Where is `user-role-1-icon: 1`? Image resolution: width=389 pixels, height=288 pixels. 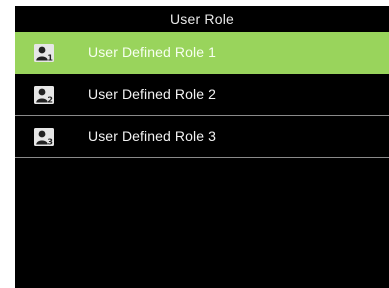 user-role-1-icon: 1 is located at coordinates (44, 53).